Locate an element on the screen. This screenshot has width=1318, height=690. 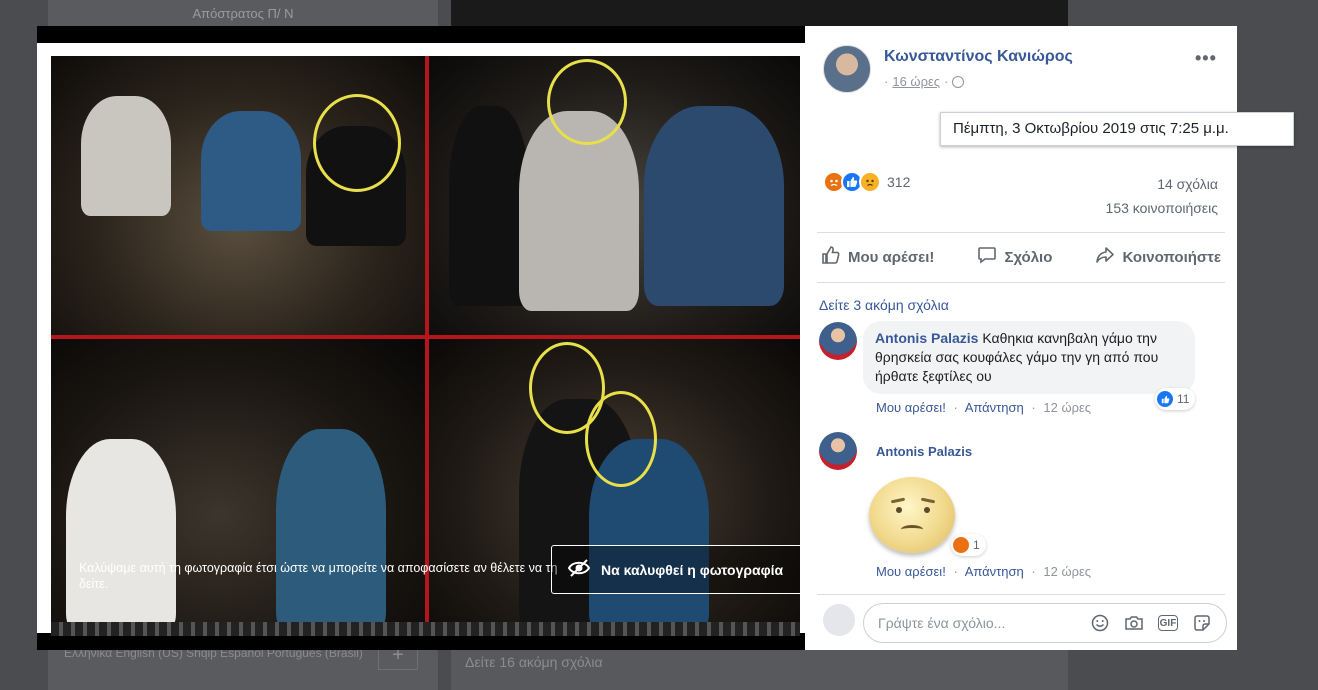
post-time-link: 16 ώρες is located at coordinates (916, 81).